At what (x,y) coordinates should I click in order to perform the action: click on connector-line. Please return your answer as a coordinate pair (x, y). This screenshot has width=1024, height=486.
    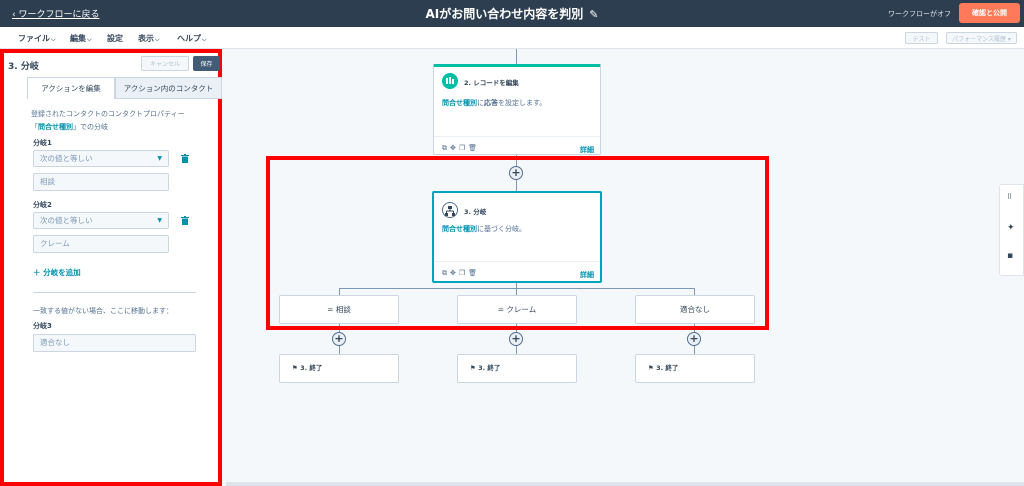
    Looking at the image, I should click on (516, 56).